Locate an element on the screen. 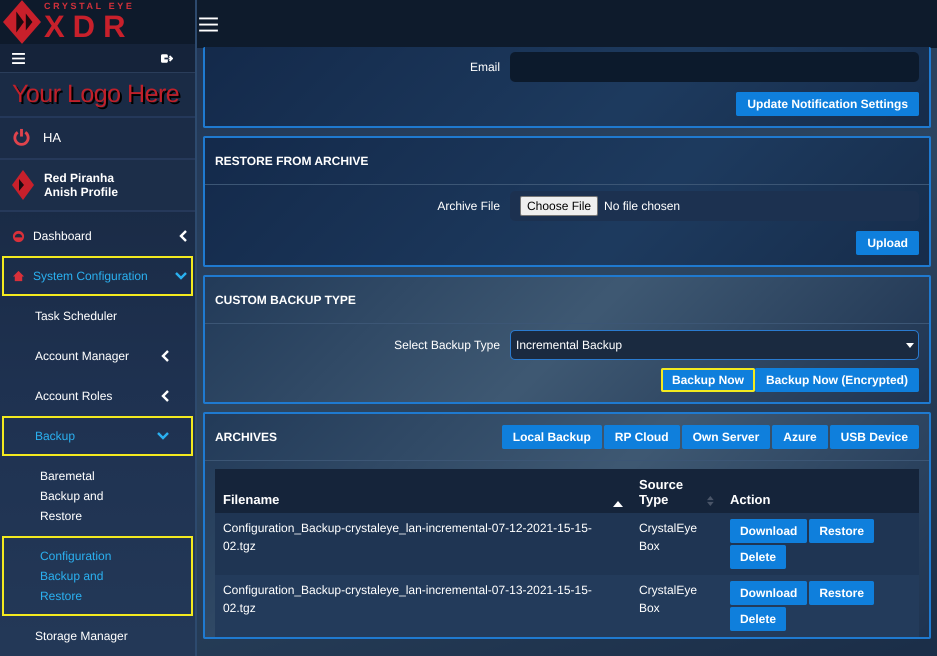  column-header: Filename is located at coordinates (251, 499).